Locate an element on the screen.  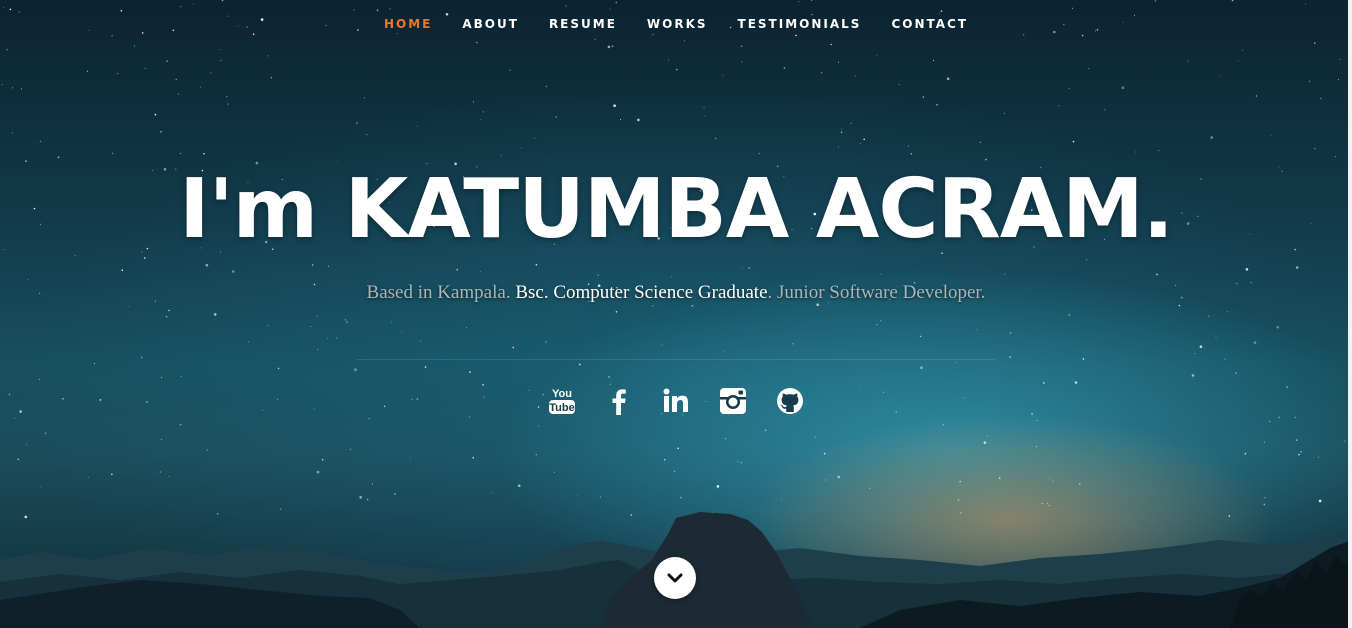
svg-text: Tube is located at coordinates (561, 408).